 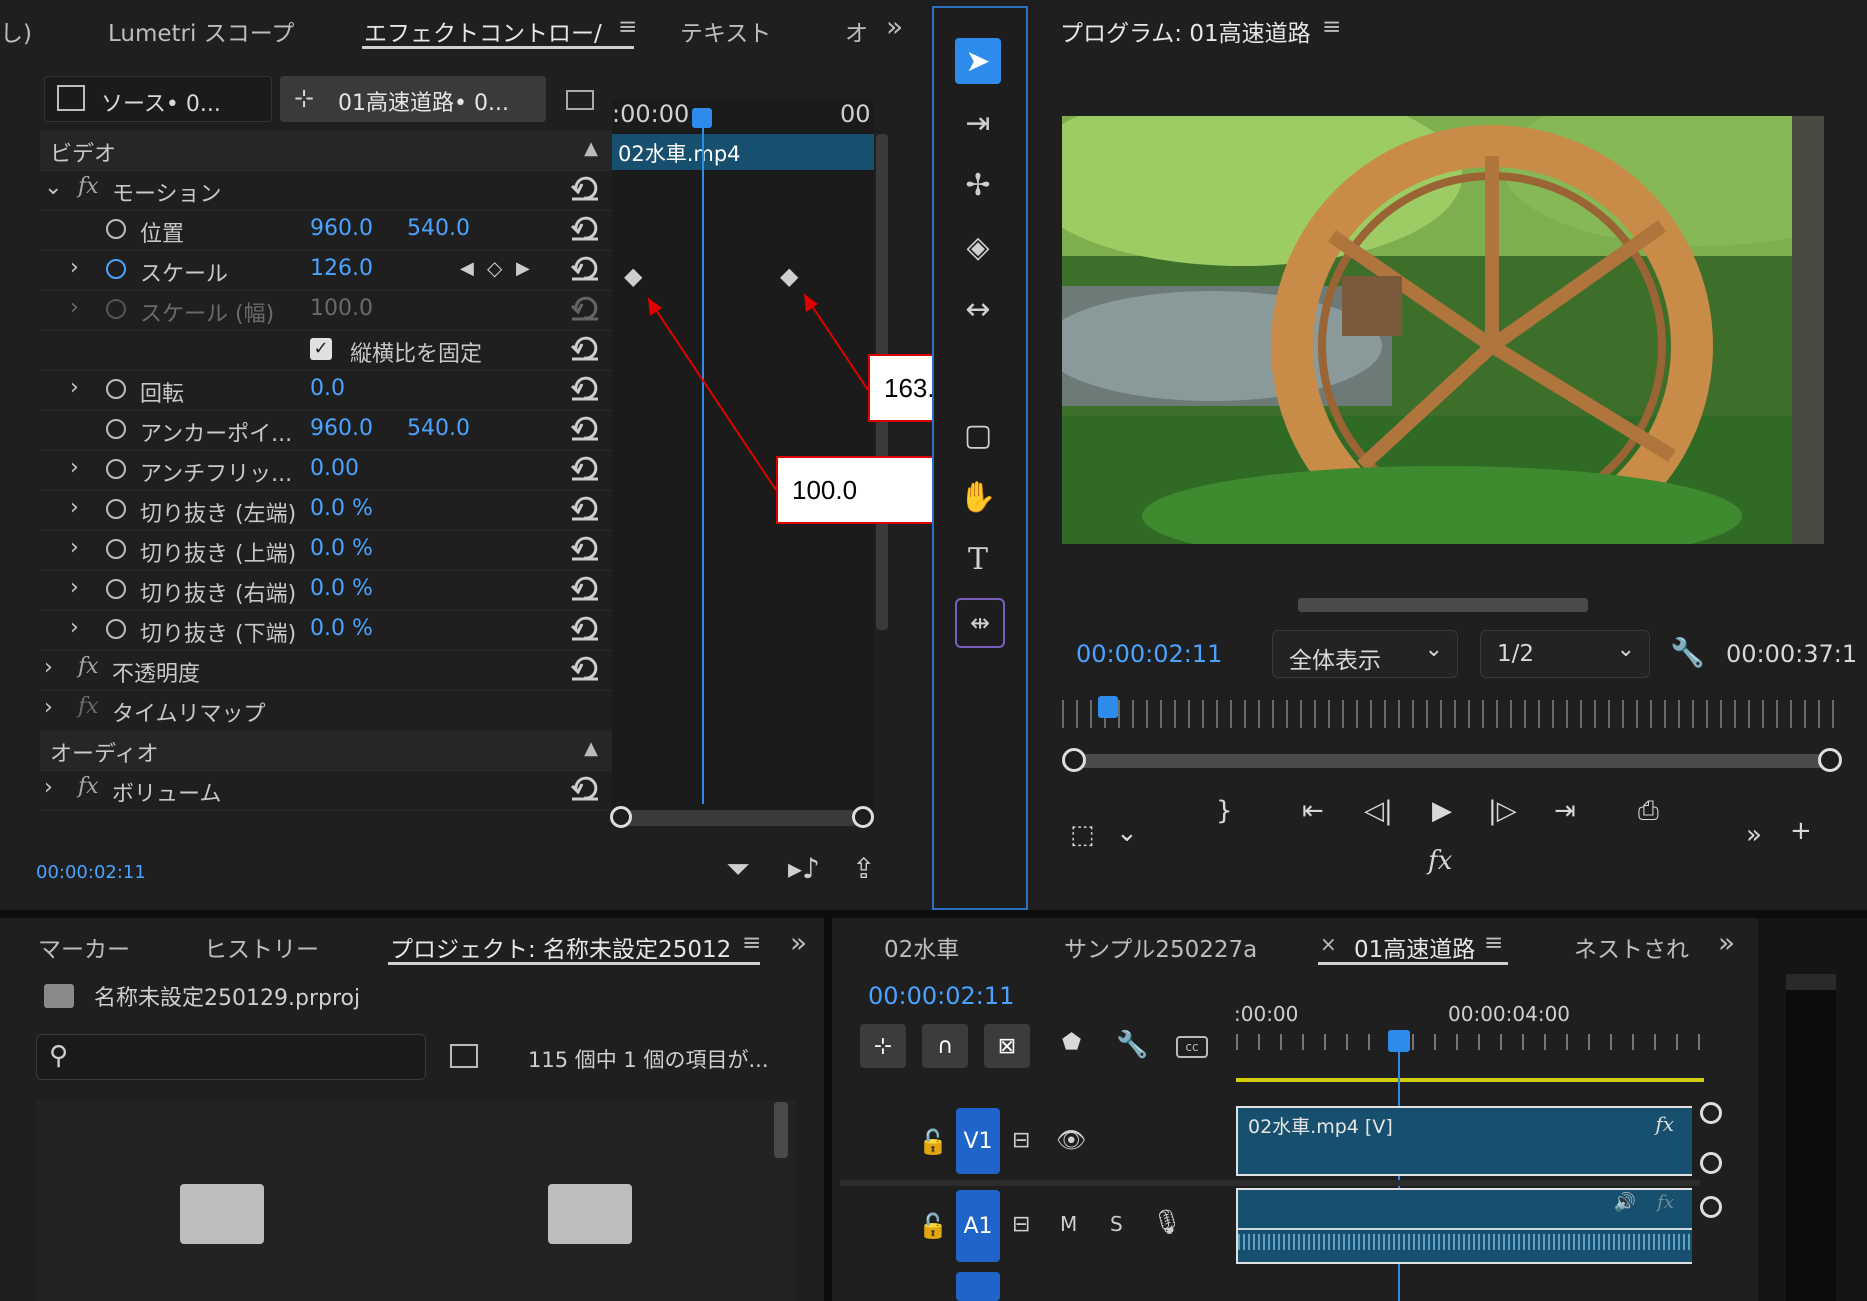 What do you see at coordinates (1631, 947) in the screenshot?
I see `tab-sequence-4: ネストされ` at bounding box center [1631, 947].